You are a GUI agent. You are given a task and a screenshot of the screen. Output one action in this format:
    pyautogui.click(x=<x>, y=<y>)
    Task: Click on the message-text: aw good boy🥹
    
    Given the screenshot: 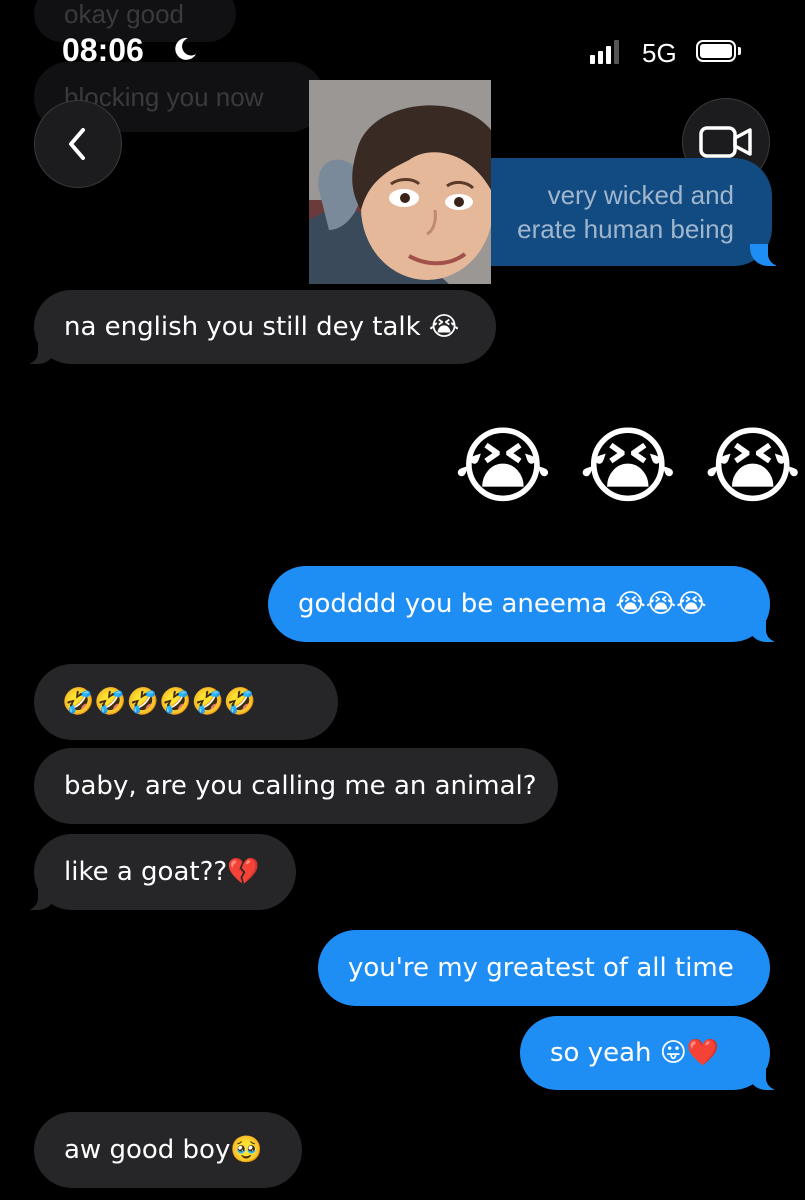 What is the action you would take?
    pyautogui.click(x=163, y=1150)
    